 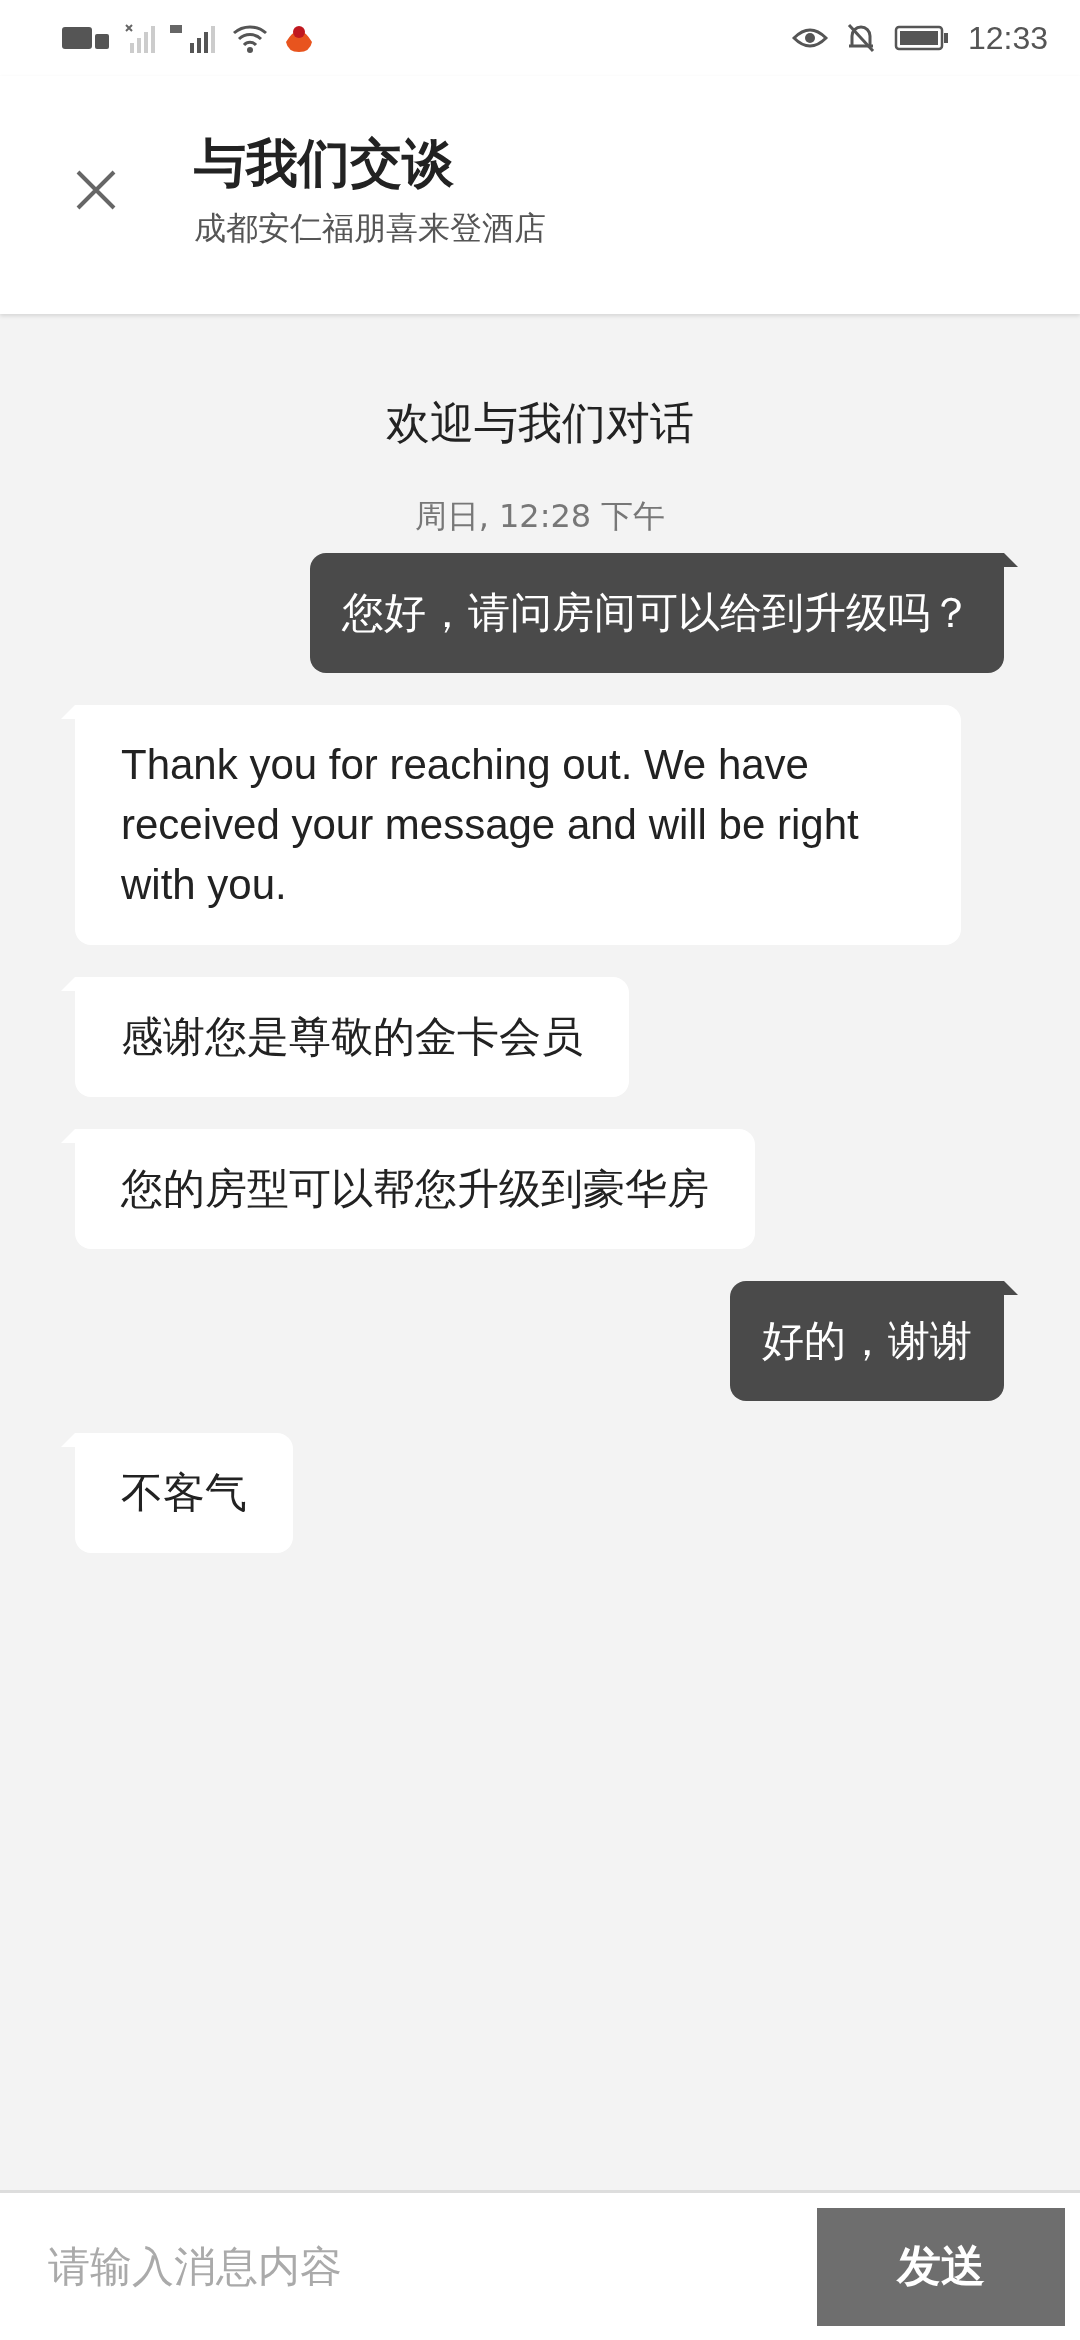 What do you see at coordinates (511, 825) in the screenshot?
I see `received-message: Thank you for reaching out. We have received your message and will be right with you.` at bounding box center [511, 825].